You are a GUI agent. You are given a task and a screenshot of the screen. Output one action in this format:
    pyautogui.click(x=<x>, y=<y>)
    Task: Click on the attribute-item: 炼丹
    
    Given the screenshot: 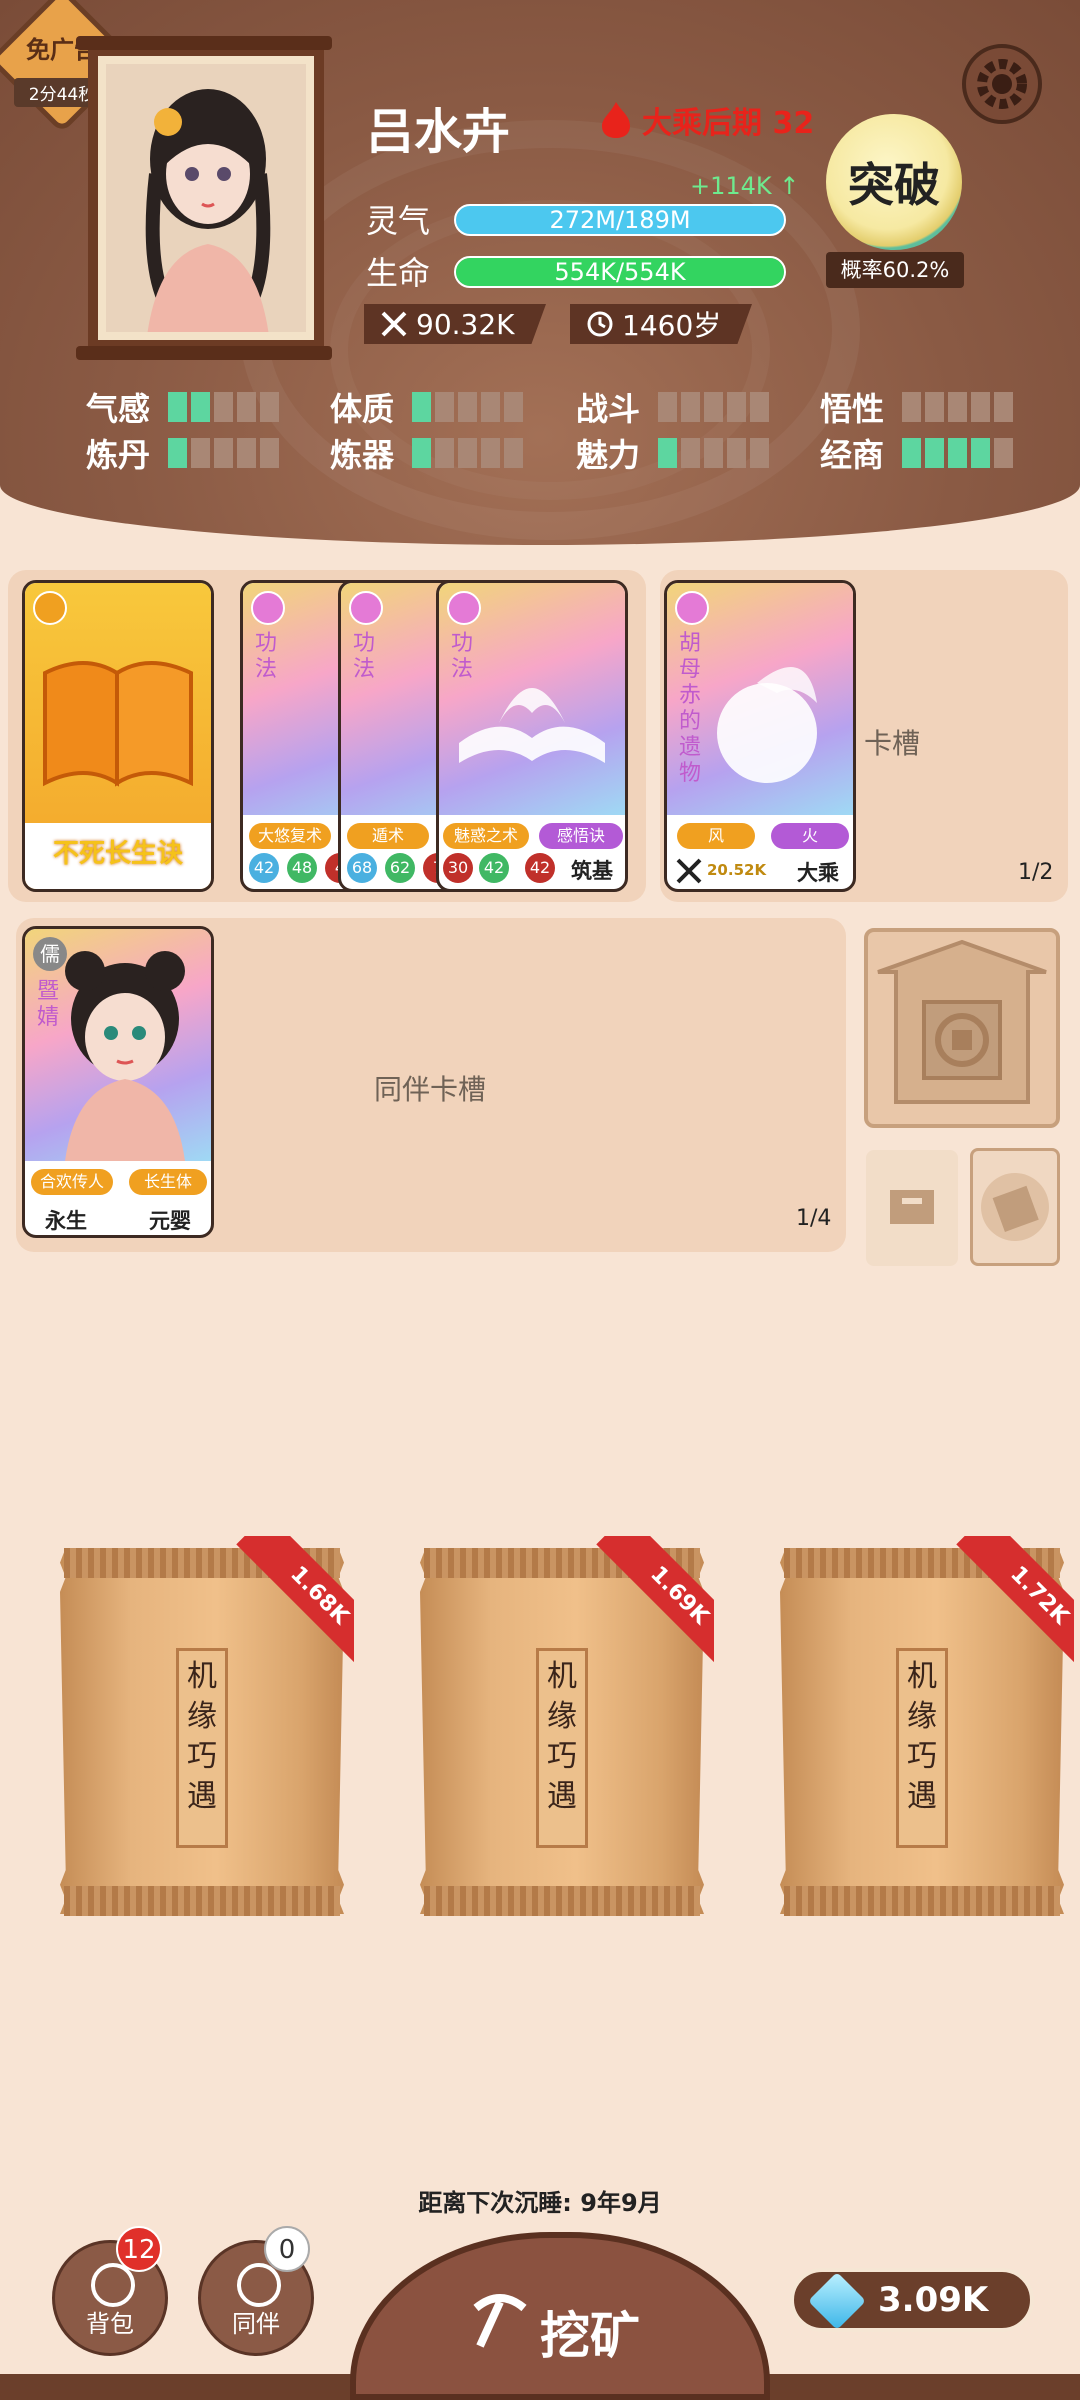 What is the action you would take?
    pyautogui.click(x=182, y=453)
    